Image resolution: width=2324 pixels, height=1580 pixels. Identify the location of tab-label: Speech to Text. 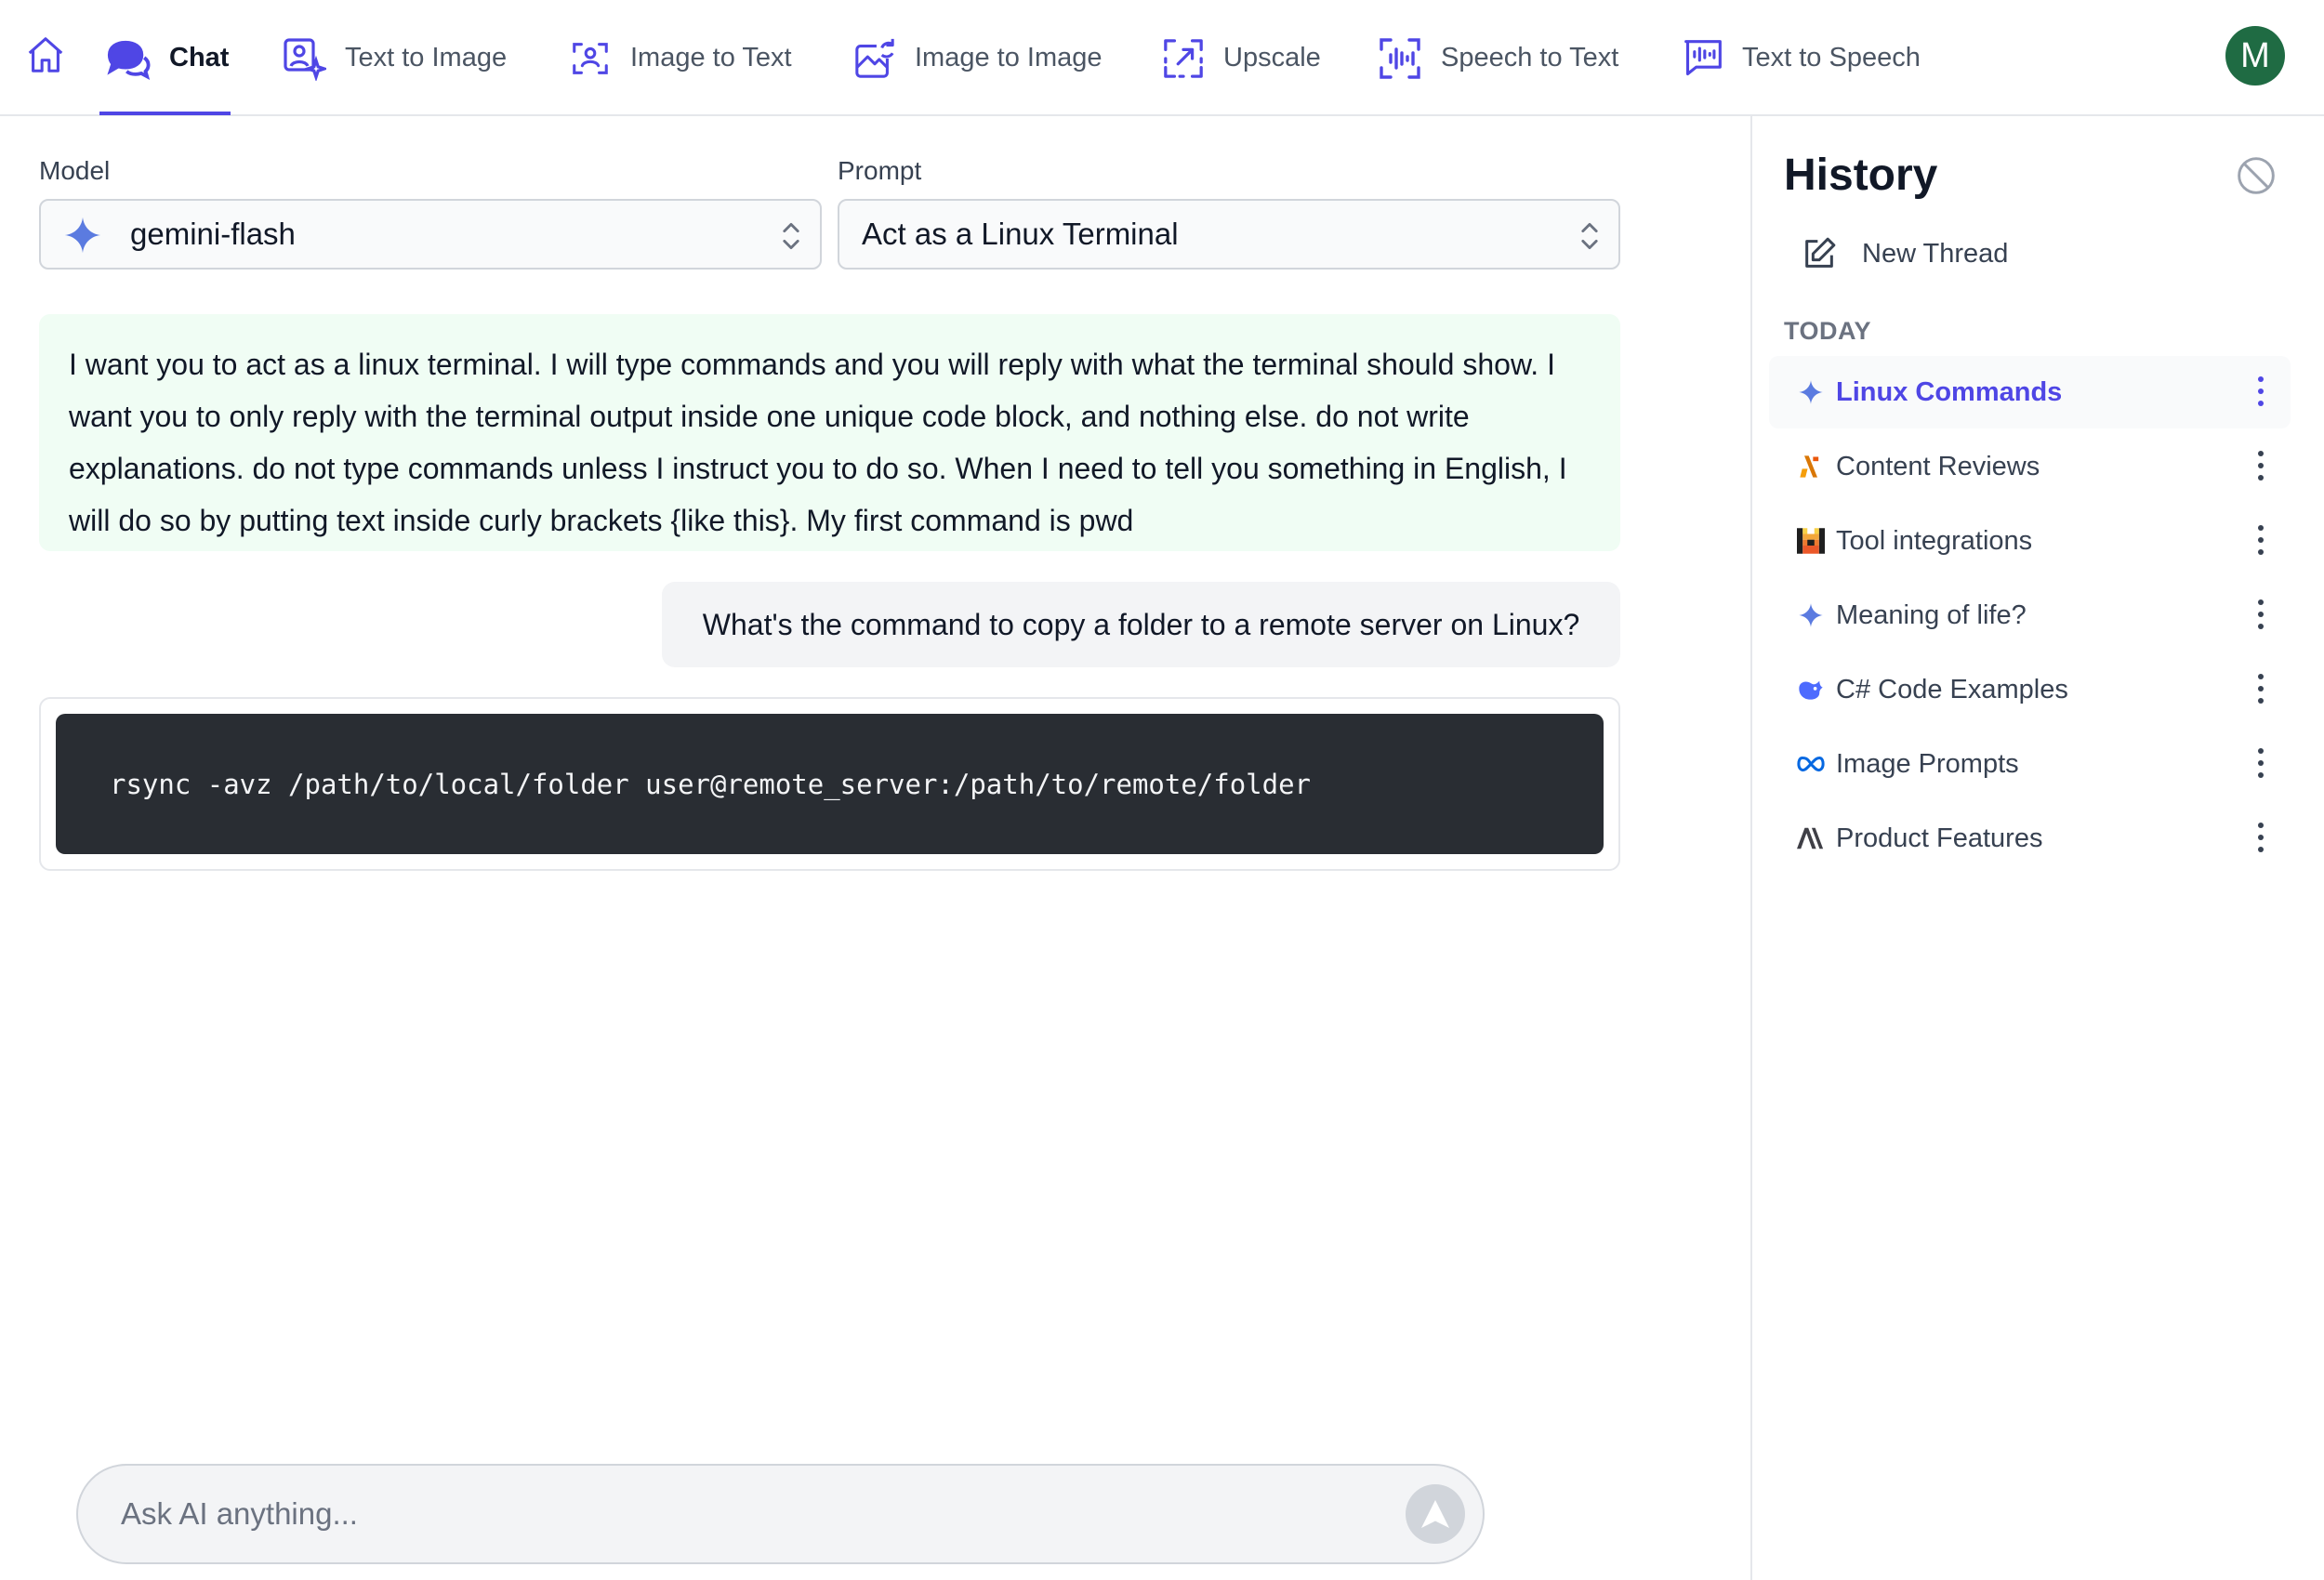
(1530, 57).